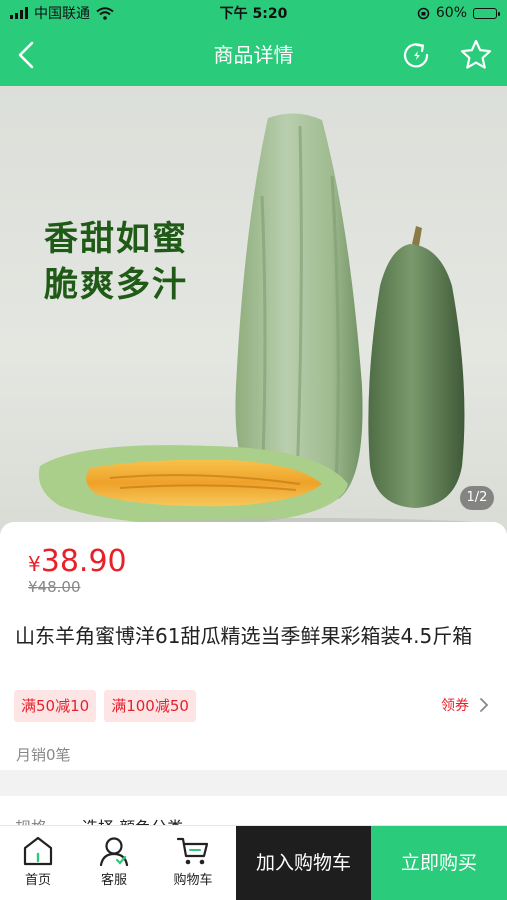 The height and width of the screenshot is (900, 507). I want to click on tab-label: 客服, so click(113, 880).